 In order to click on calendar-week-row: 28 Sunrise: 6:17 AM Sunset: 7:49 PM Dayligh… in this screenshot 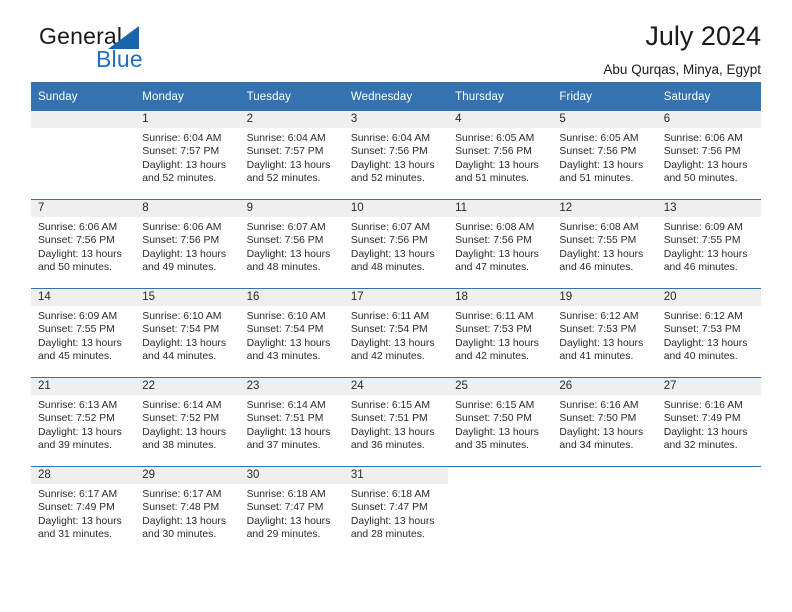, I will do `click(396, 510)`.